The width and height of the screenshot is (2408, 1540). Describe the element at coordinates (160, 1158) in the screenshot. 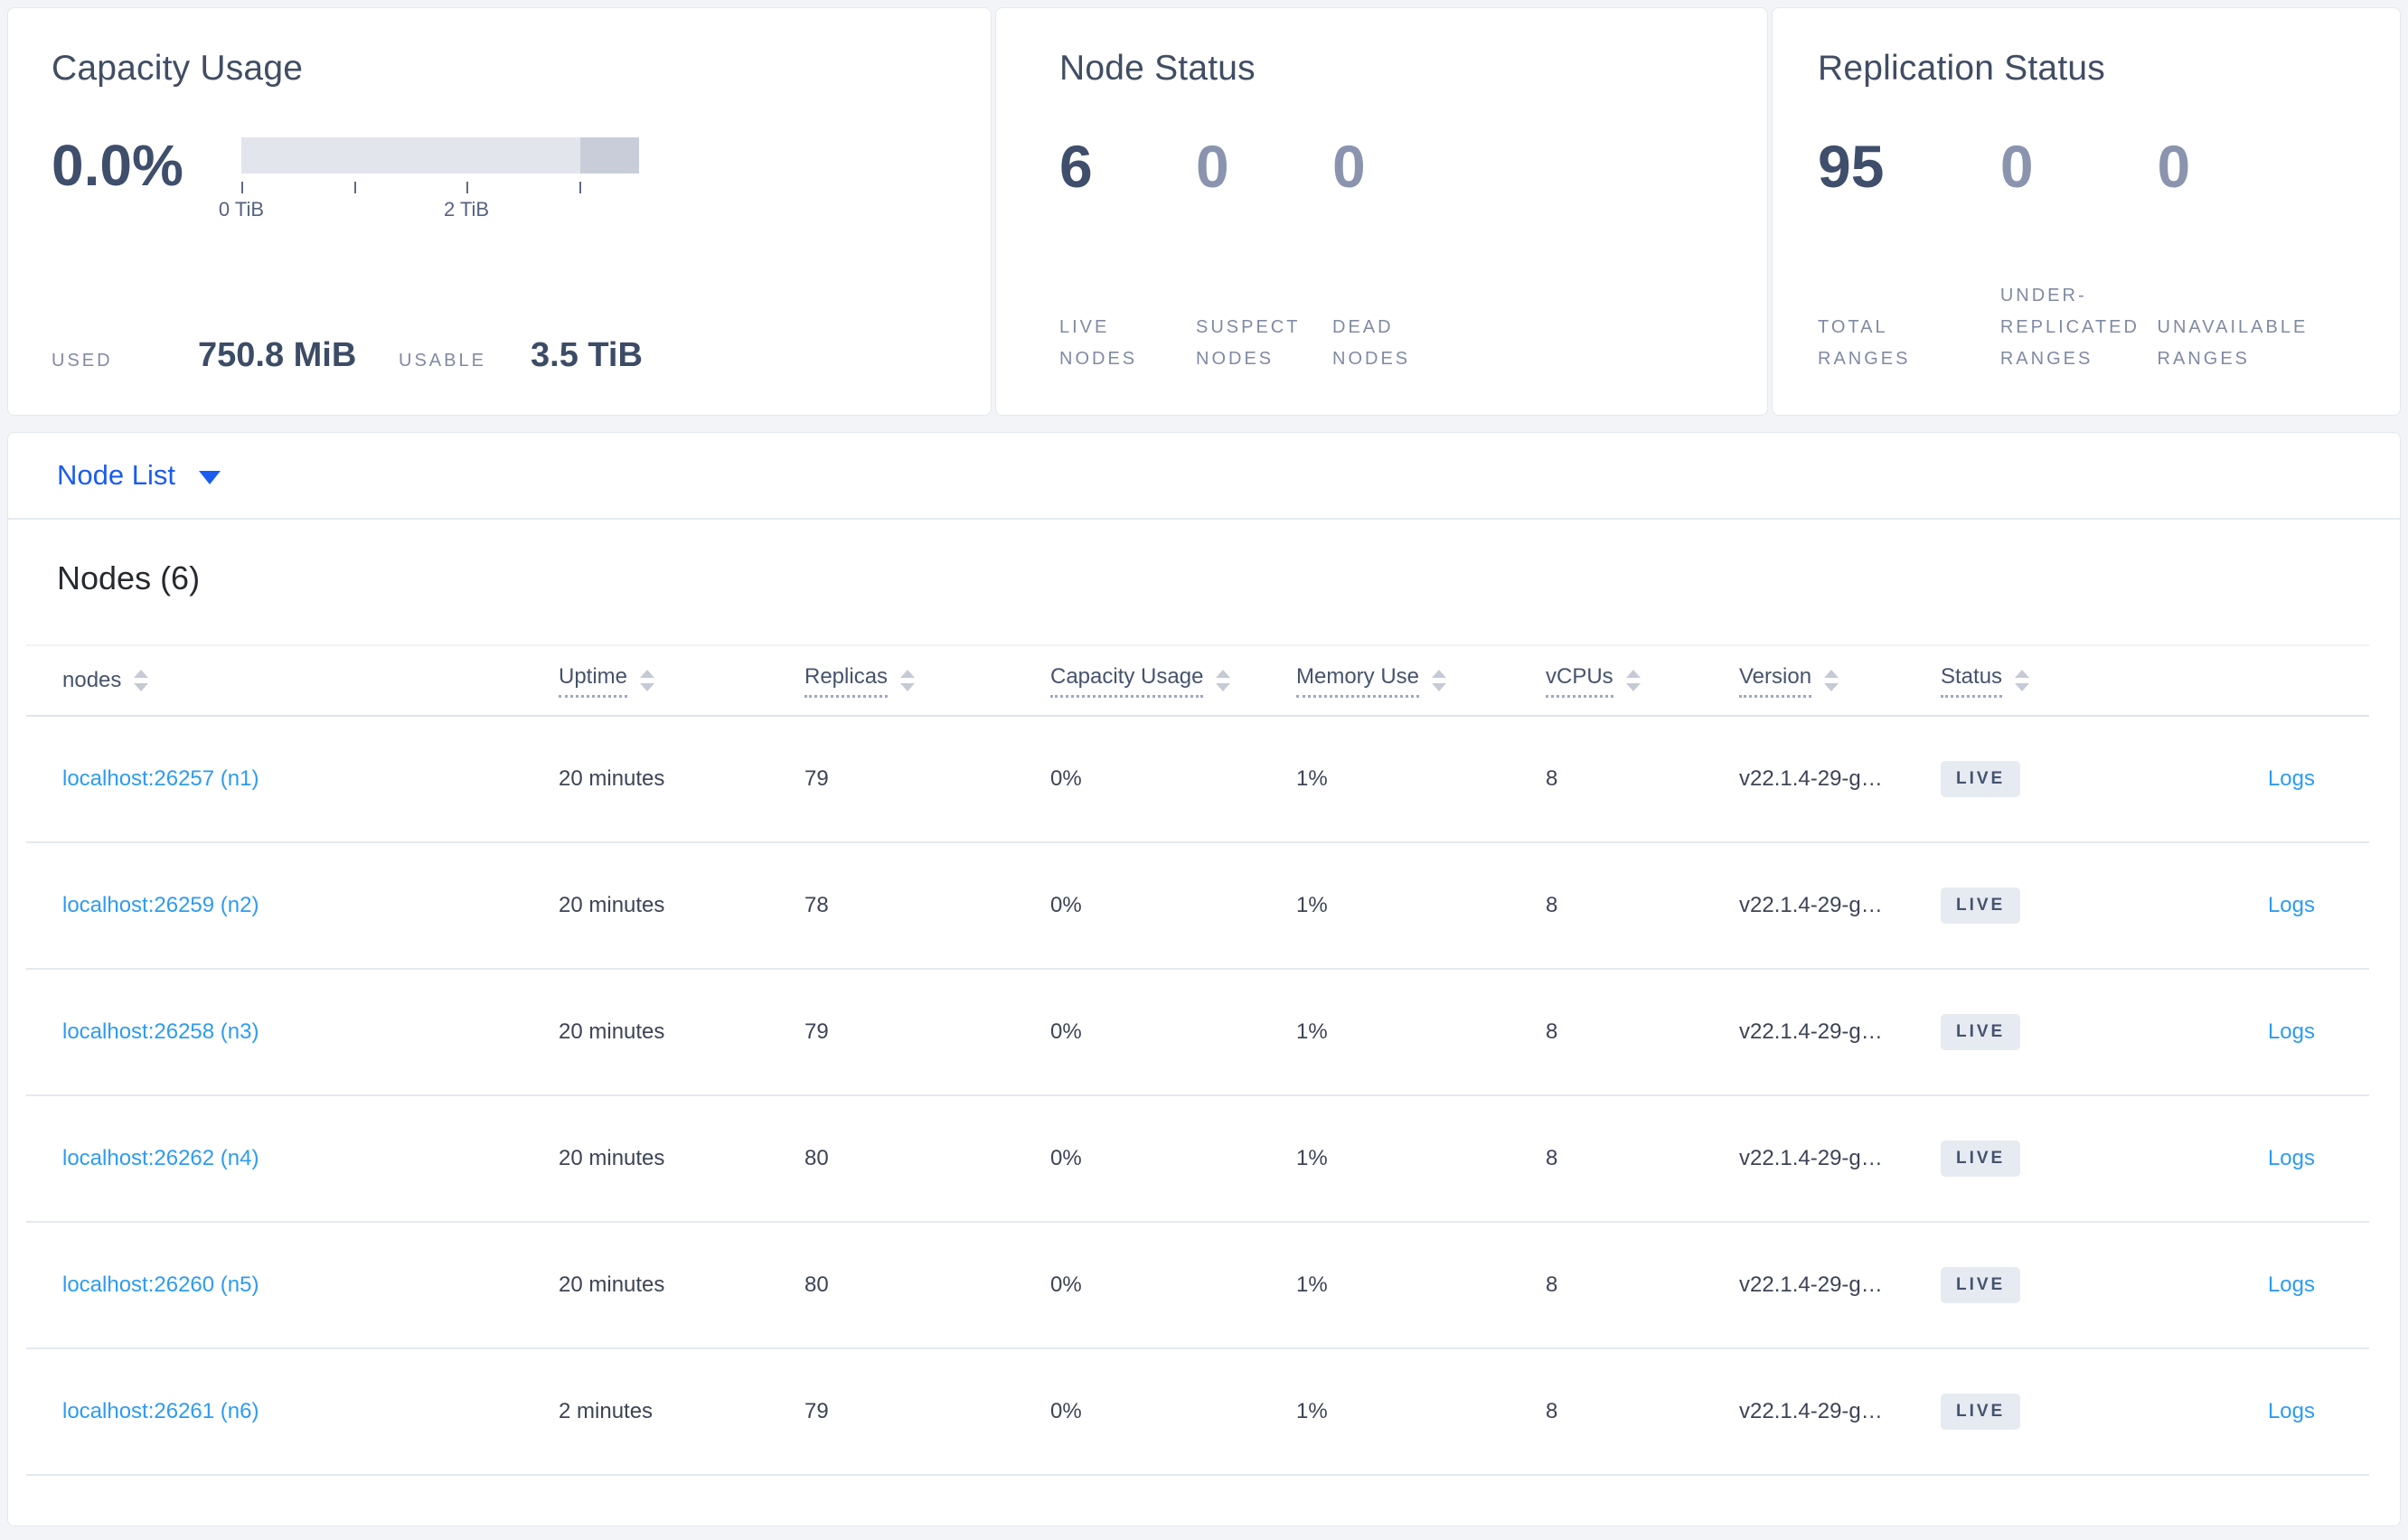

I see `node-link: localhost:26262 (n4)` at that location.